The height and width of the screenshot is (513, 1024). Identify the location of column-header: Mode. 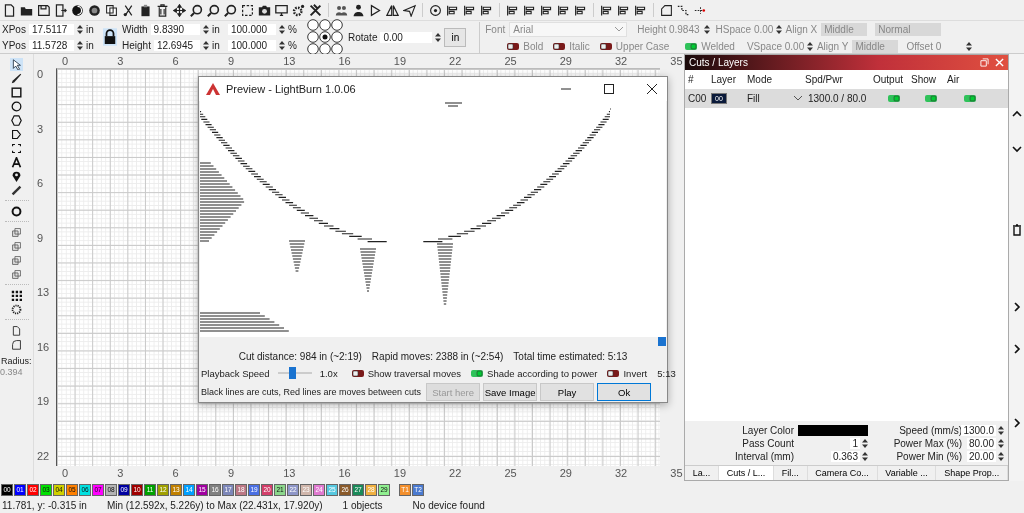
(773, 79).